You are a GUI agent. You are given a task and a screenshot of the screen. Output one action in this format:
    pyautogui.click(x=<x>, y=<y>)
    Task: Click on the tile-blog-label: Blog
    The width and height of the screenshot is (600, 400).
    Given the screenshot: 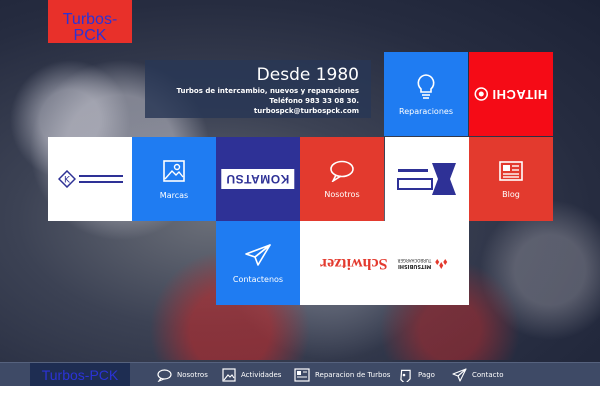 What is the action you would take?
    pyautogui.click(x=511, y=194)
    